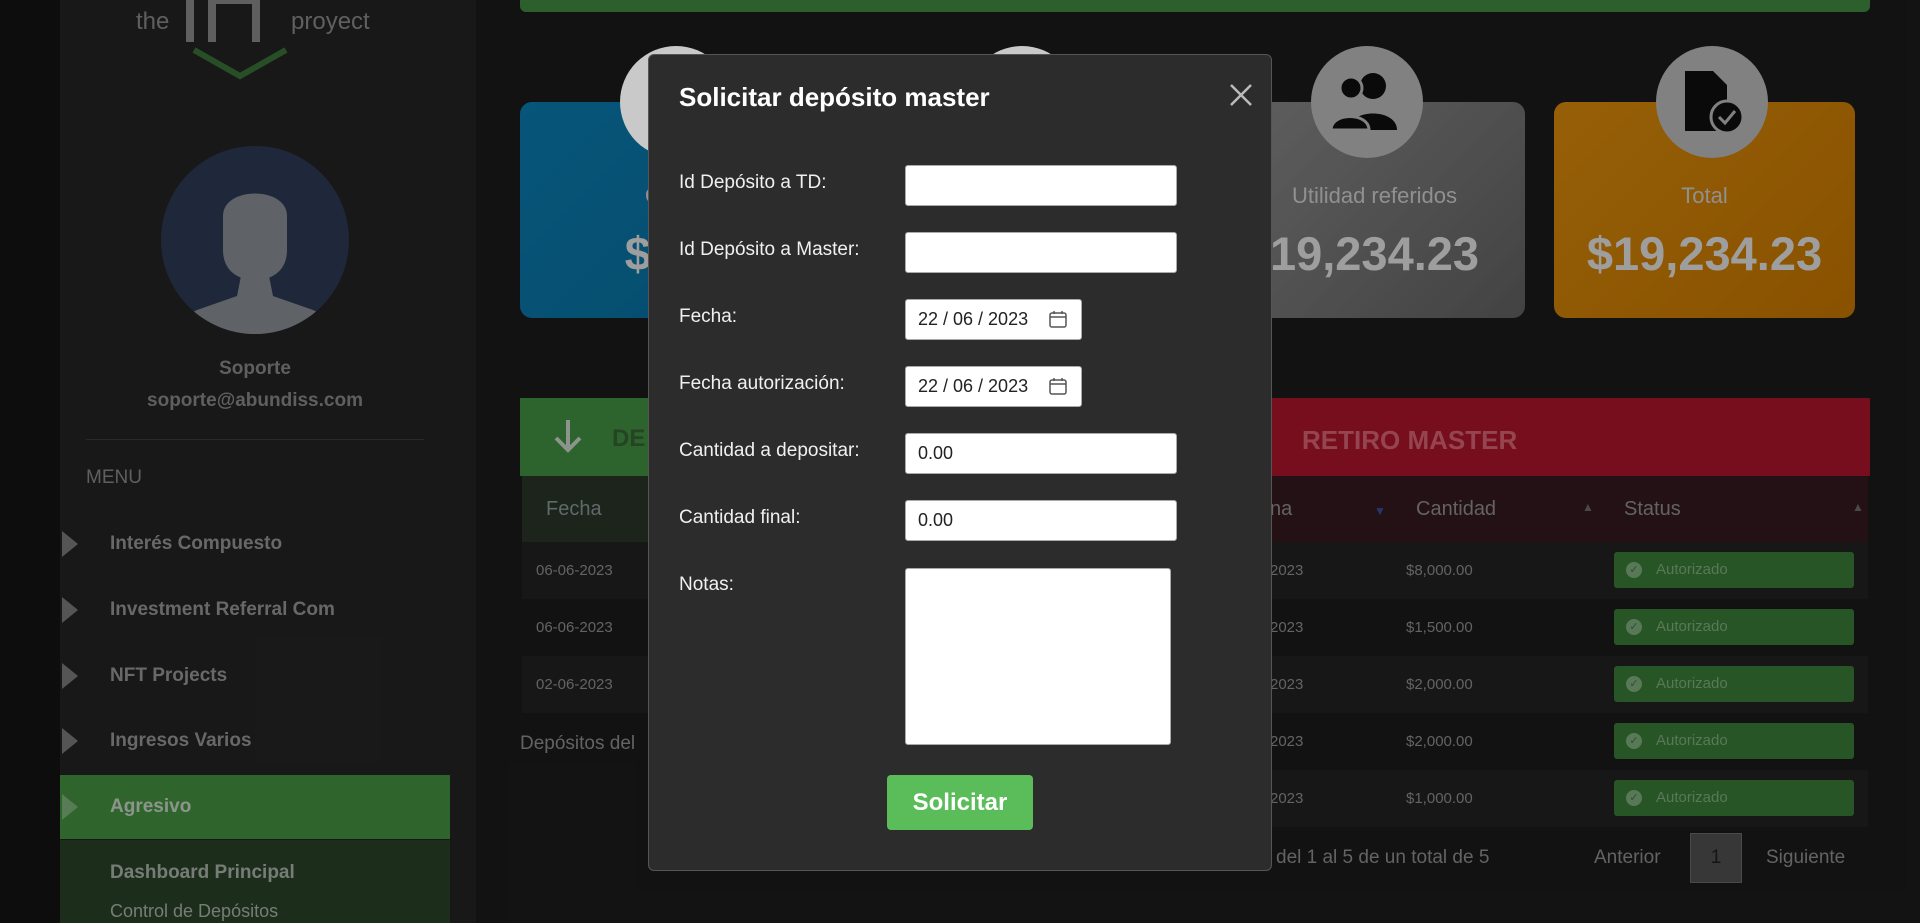  What do you see at coordinates (973, 319) in the screenshot?
I see `fecha-value: 22 / 06 / 2023` at bounding box center [973, 319].